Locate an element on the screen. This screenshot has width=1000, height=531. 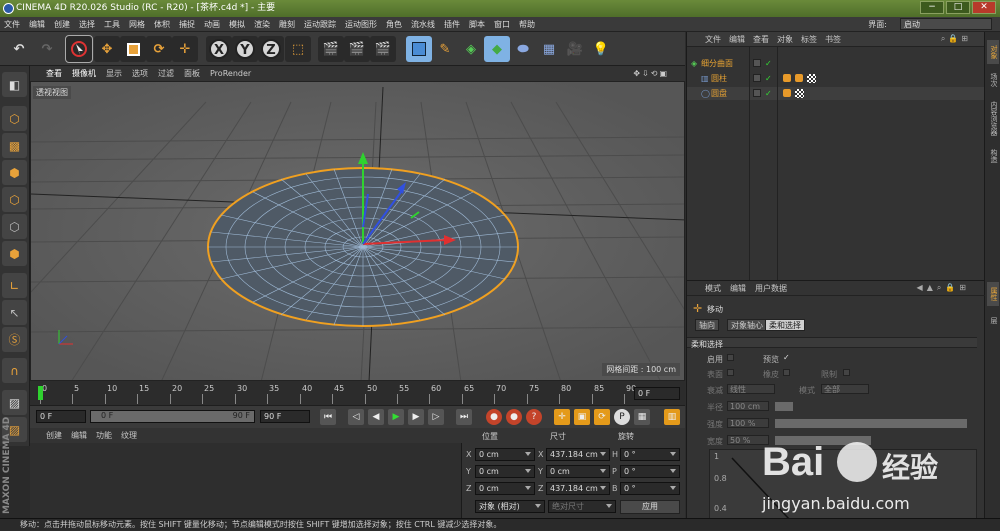
viewport-menu-prorender: ProRender is located at coordinates (230, 73).